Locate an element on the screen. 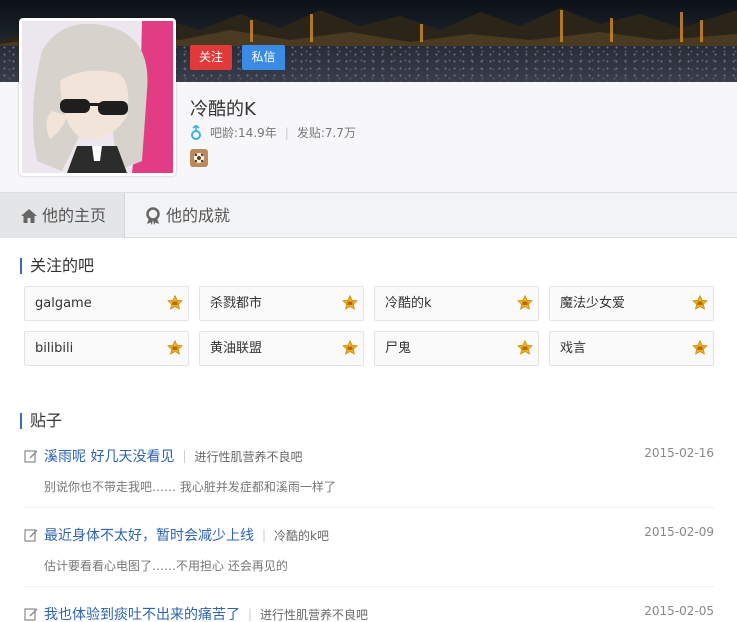  post-date: 2015-02-16 is located at coordinates (679, 453).